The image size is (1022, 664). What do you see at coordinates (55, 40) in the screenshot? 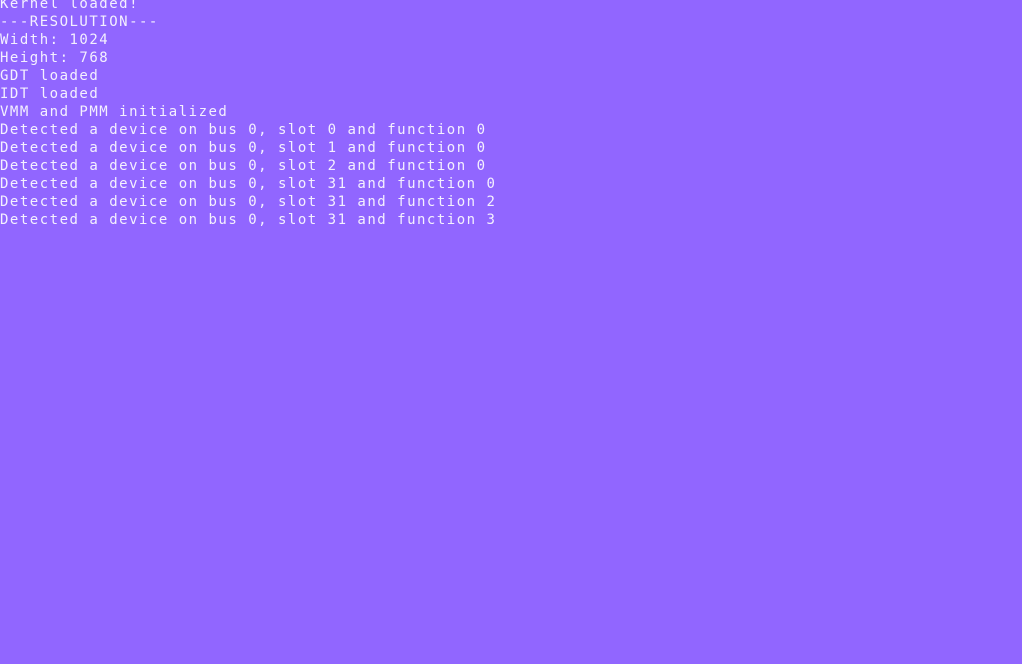
I see `console-line-width: Width: 1024` at bounding box center [55, 40].